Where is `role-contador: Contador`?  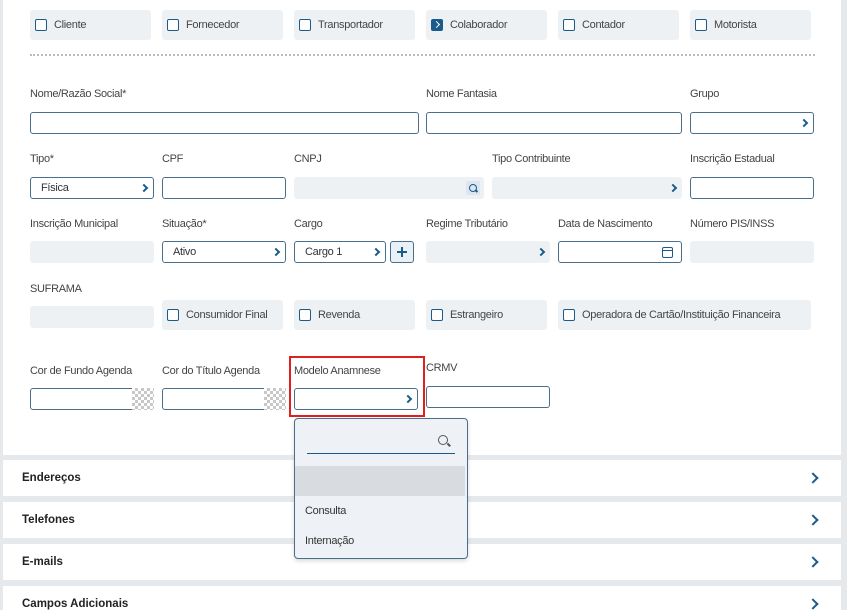
role-contador: Contador is located at coordinates (618, 25).